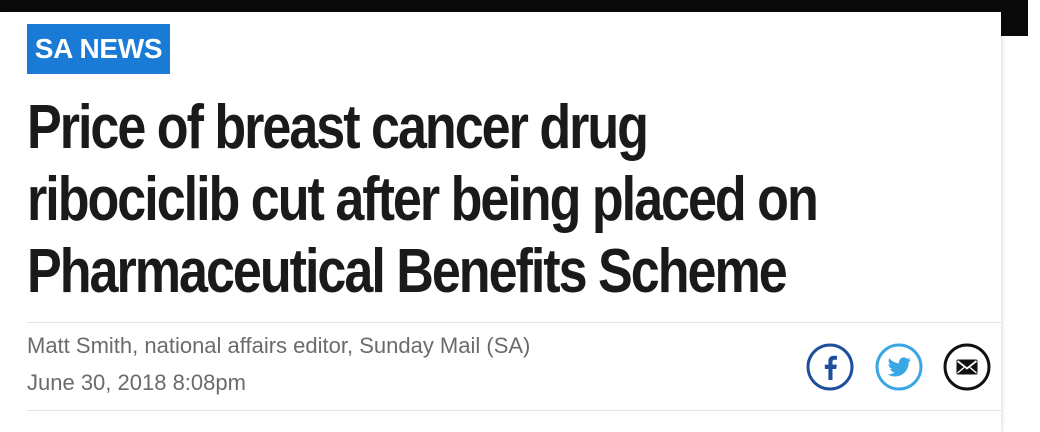 The width and height of the screenshot is (1040, 432). I want to click on facebook-icon, so click(830, 367).